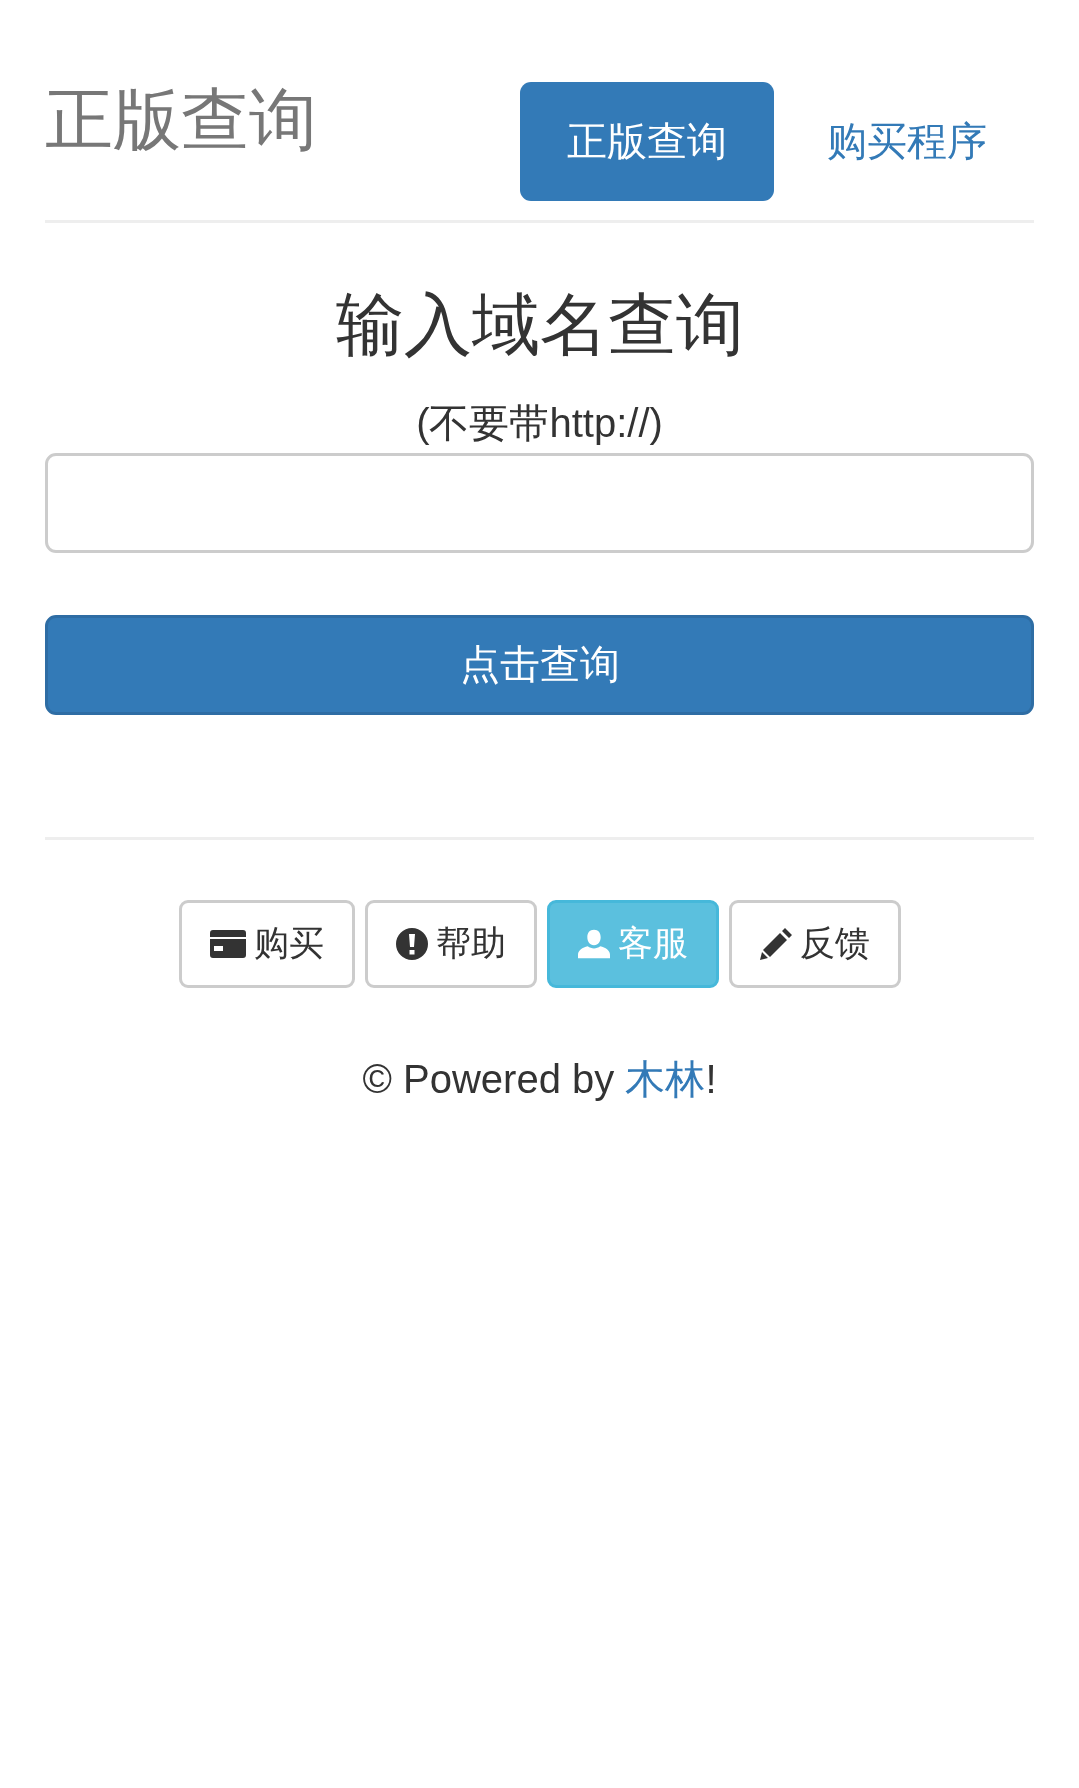 Image resolution: width=1079 pixels, height=1788 pixels. What do you see at coordinates (266, 943) in the screenshot?
I see `action-button: 购买` at bounding box center [266, 943].